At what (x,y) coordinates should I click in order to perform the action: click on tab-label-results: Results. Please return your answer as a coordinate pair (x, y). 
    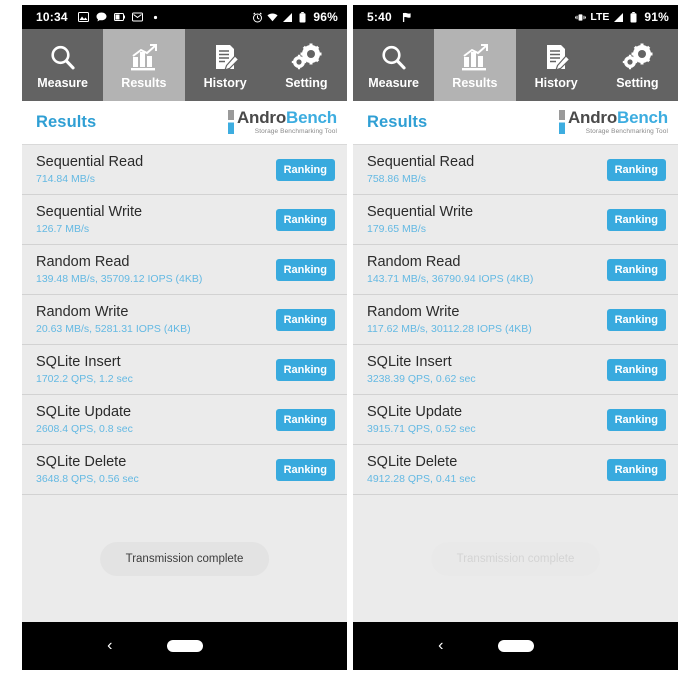
    Looking at the image, I should click on (475, 82).